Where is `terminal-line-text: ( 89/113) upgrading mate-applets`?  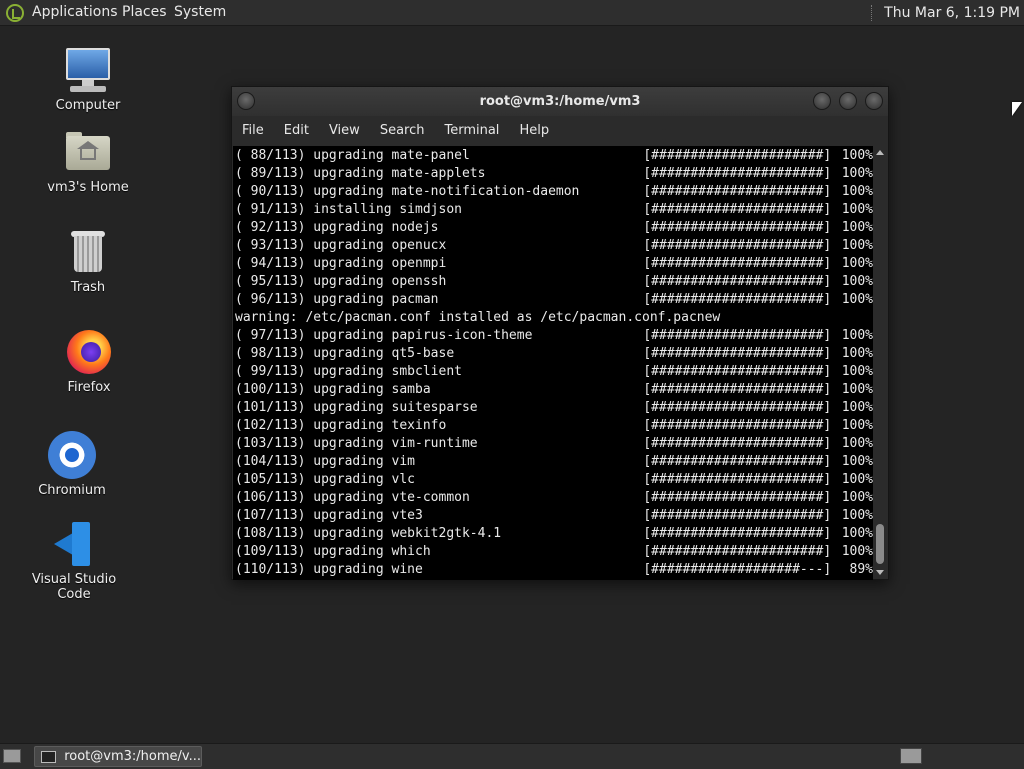
terminal-line-text: ( 89/113) upgrading mate-applets is located at coordinates (360, 173).